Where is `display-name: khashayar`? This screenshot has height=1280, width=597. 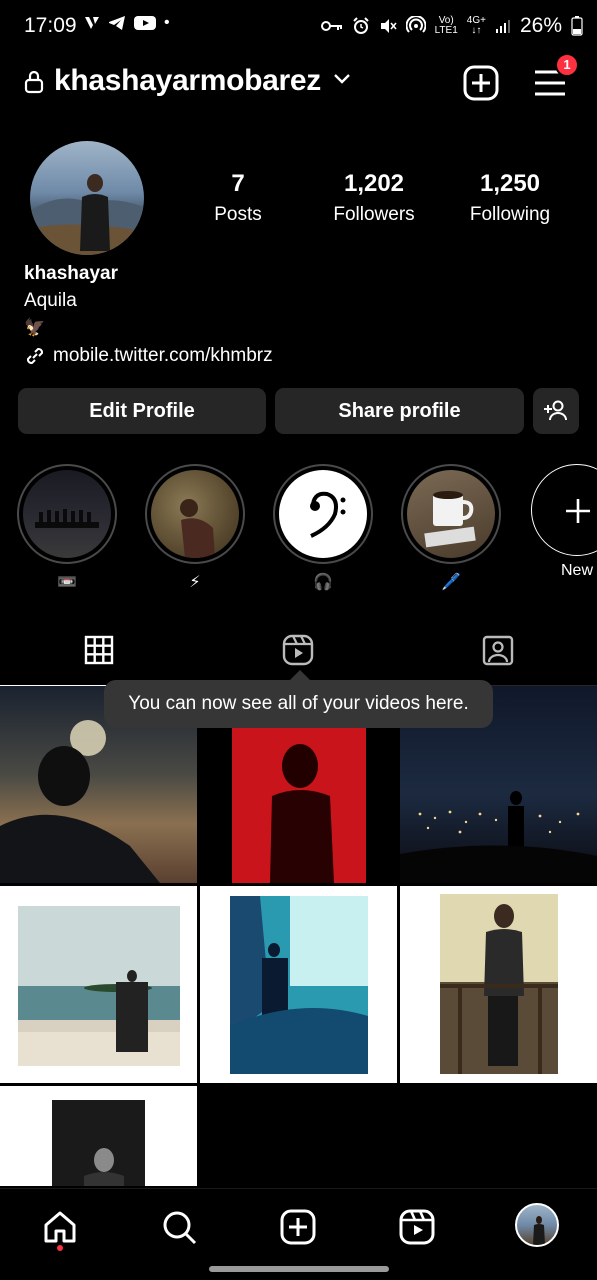
display-name: khashayar is located at coordinates (71, 273).